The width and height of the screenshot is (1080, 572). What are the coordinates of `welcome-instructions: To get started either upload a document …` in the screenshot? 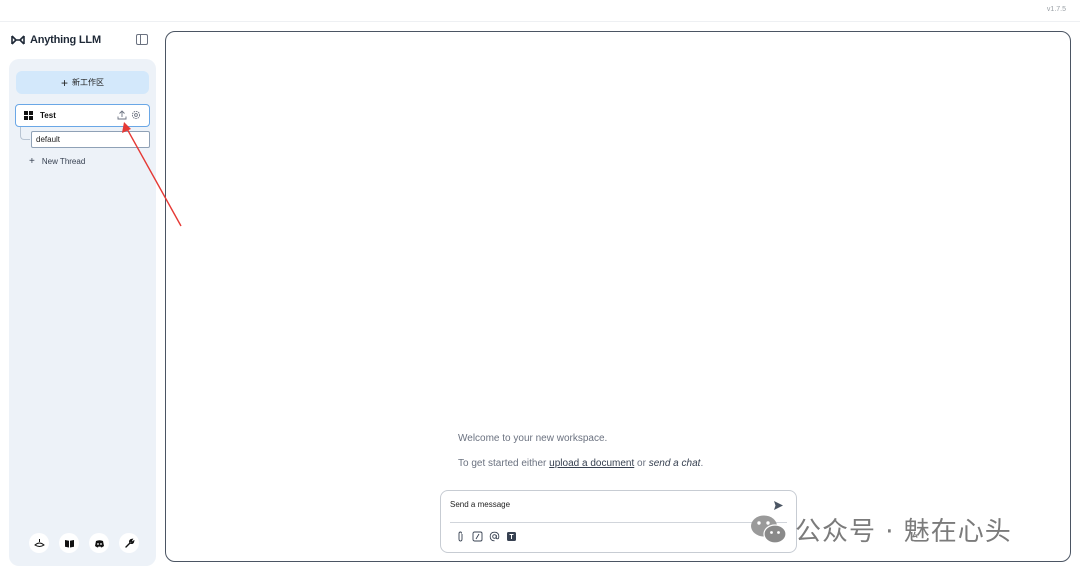 It's located at (580, 463).